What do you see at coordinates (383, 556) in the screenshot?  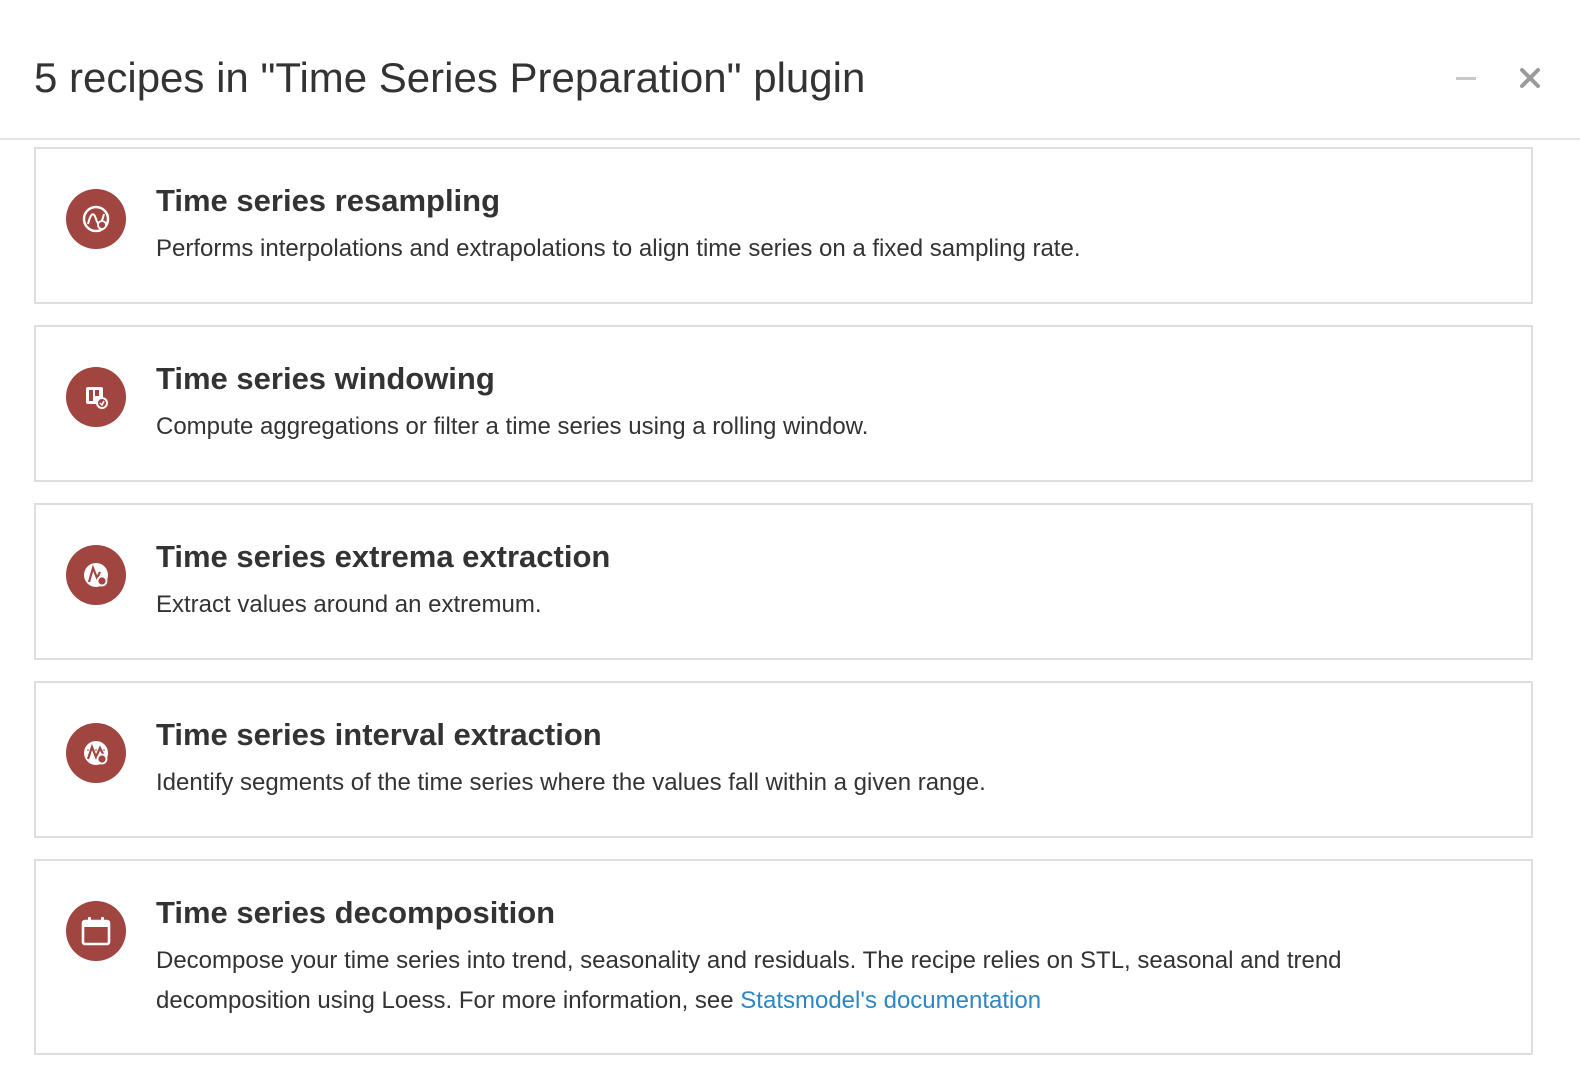 I see `recipe-name: Time series extrema extraction` at bounding box center [383, 556].